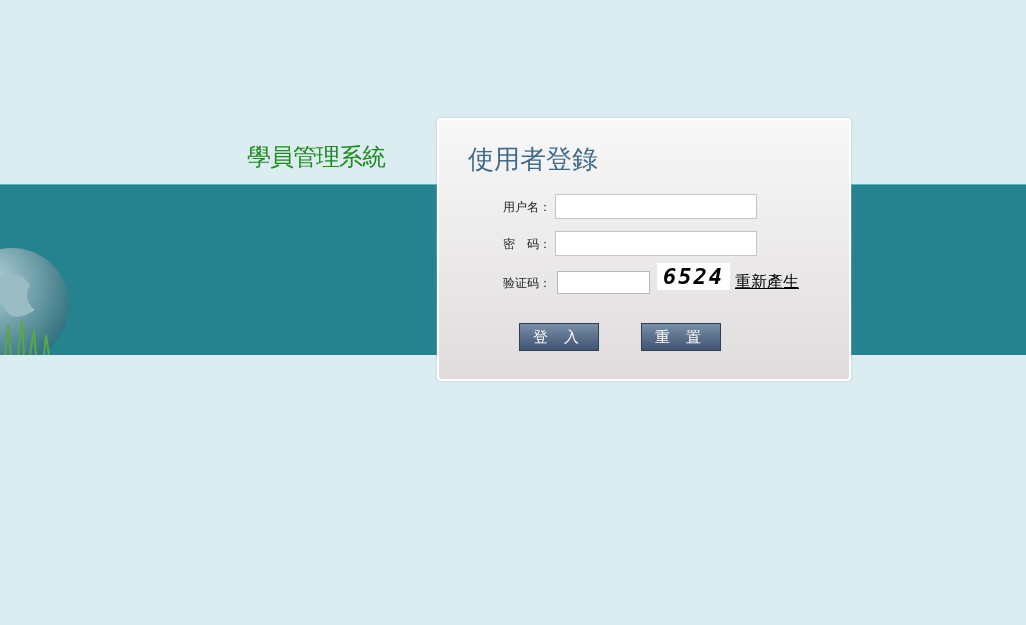 This screenshot has width=1026, height=625. Describe the element at coordinates (533, 159) in the screenshot. I see `login-title: 使用者登錄` at that location.